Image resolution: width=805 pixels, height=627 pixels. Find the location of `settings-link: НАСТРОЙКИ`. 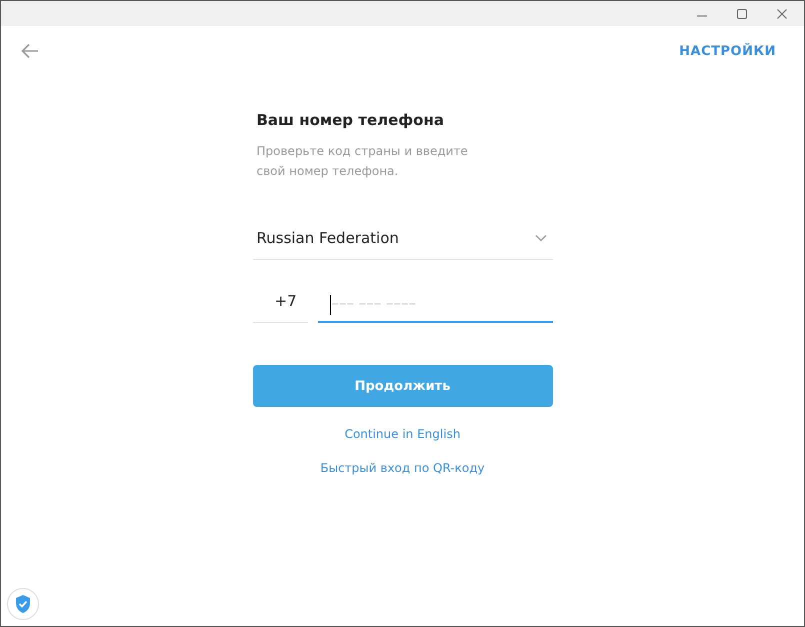

settings-link: НАСТРОЙКИ is located at coordinates (727, 51).